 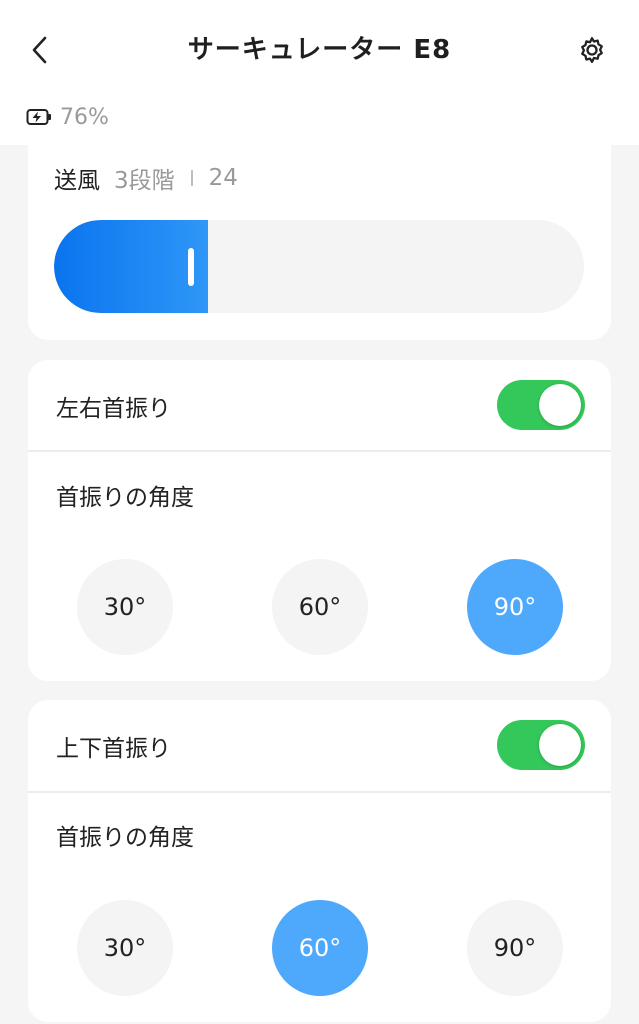 I want to click on vertical-swing-row: 上下首振り, so click(x=319, y=746).